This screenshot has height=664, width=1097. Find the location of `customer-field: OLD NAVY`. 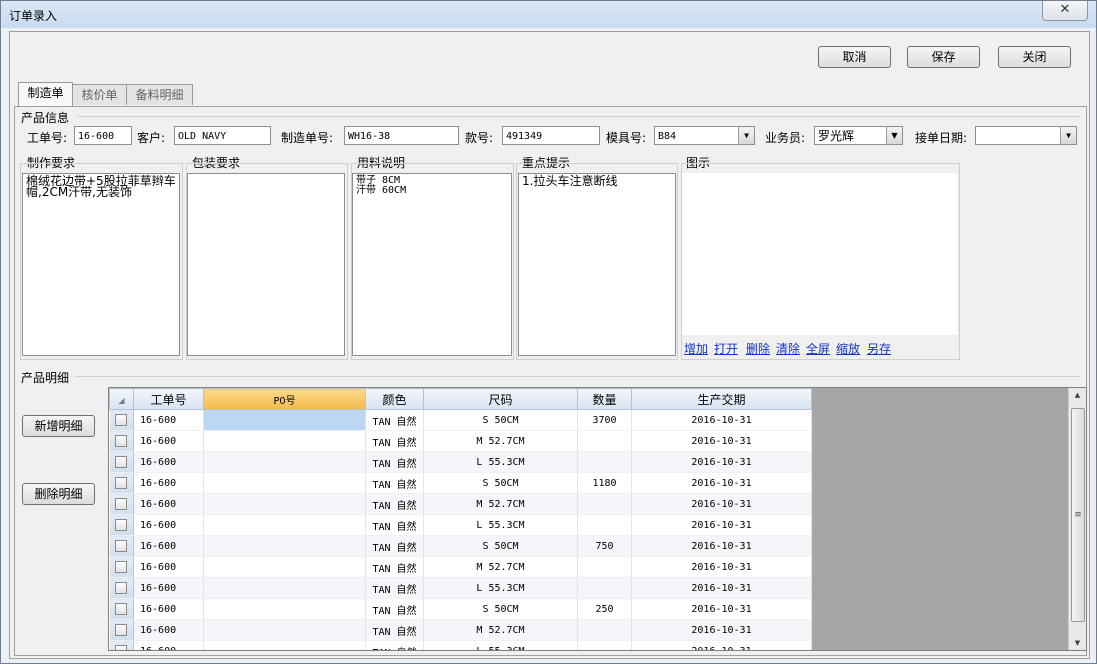

customer-field: OLD NAVY is located at coordinates (222, 135).